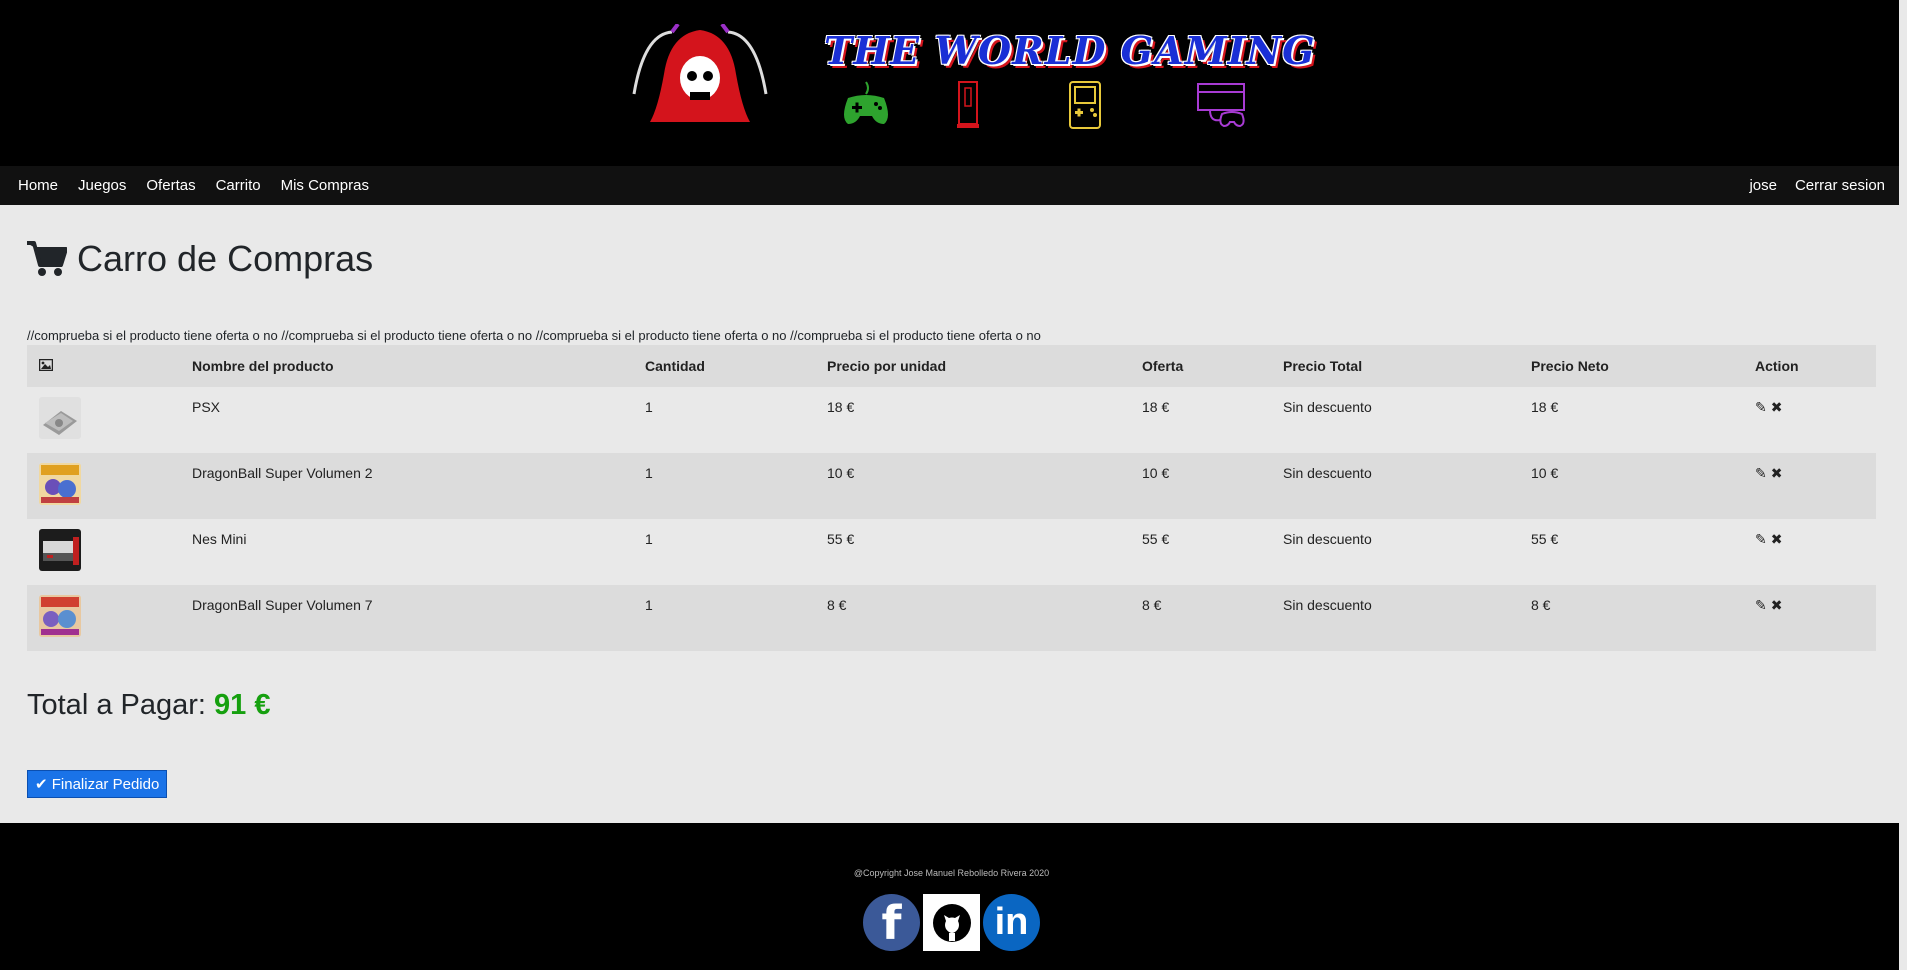  I want to click on product-name: DragonBall Super Volumen 7, so click(406, 618).